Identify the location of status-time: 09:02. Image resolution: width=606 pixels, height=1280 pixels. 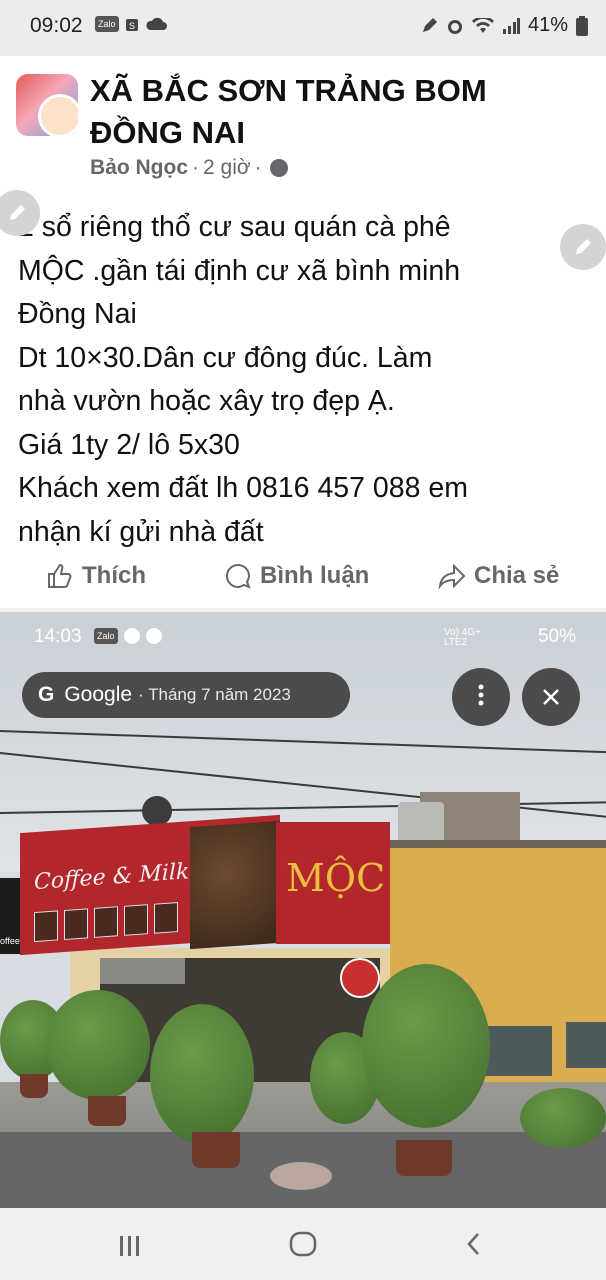
(56, 25).